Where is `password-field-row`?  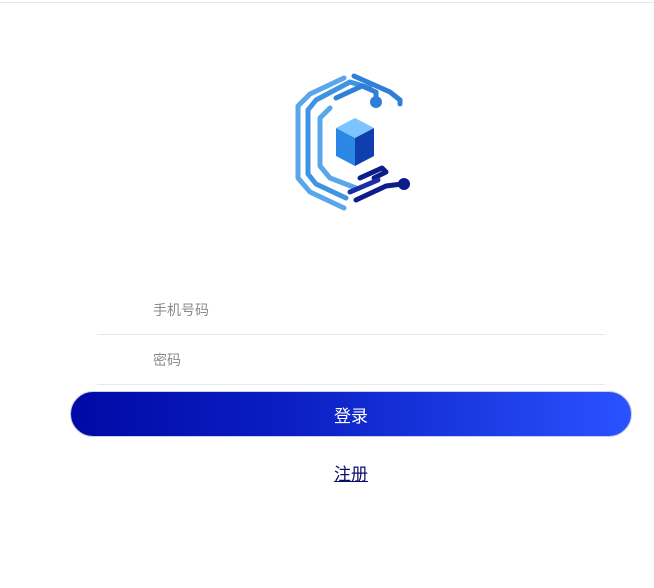 password-field-row is located at coordinates (351, 361).